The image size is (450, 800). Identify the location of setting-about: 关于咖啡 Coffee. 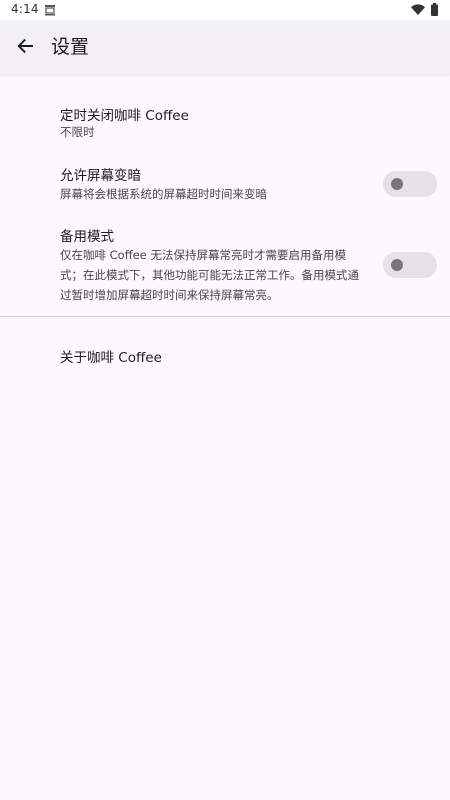
(225, 359).